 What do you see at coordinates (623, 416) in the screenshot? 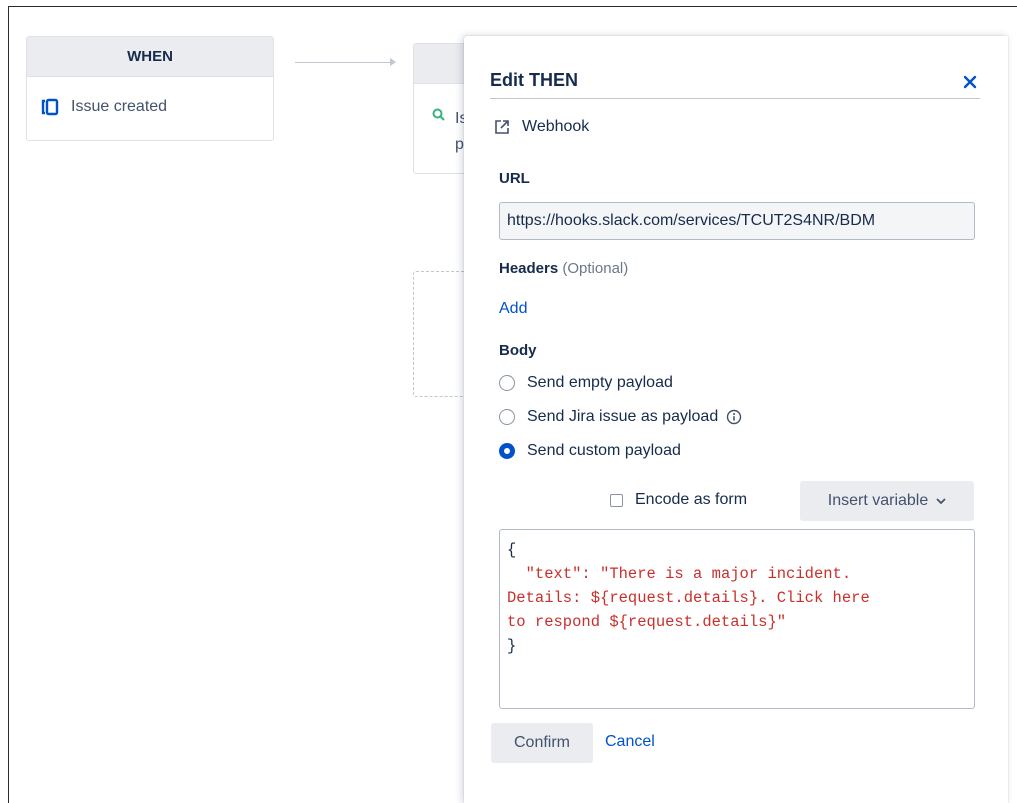
I see `radio-label: Send Jira issue as payload` at bounding box center [623, 416].